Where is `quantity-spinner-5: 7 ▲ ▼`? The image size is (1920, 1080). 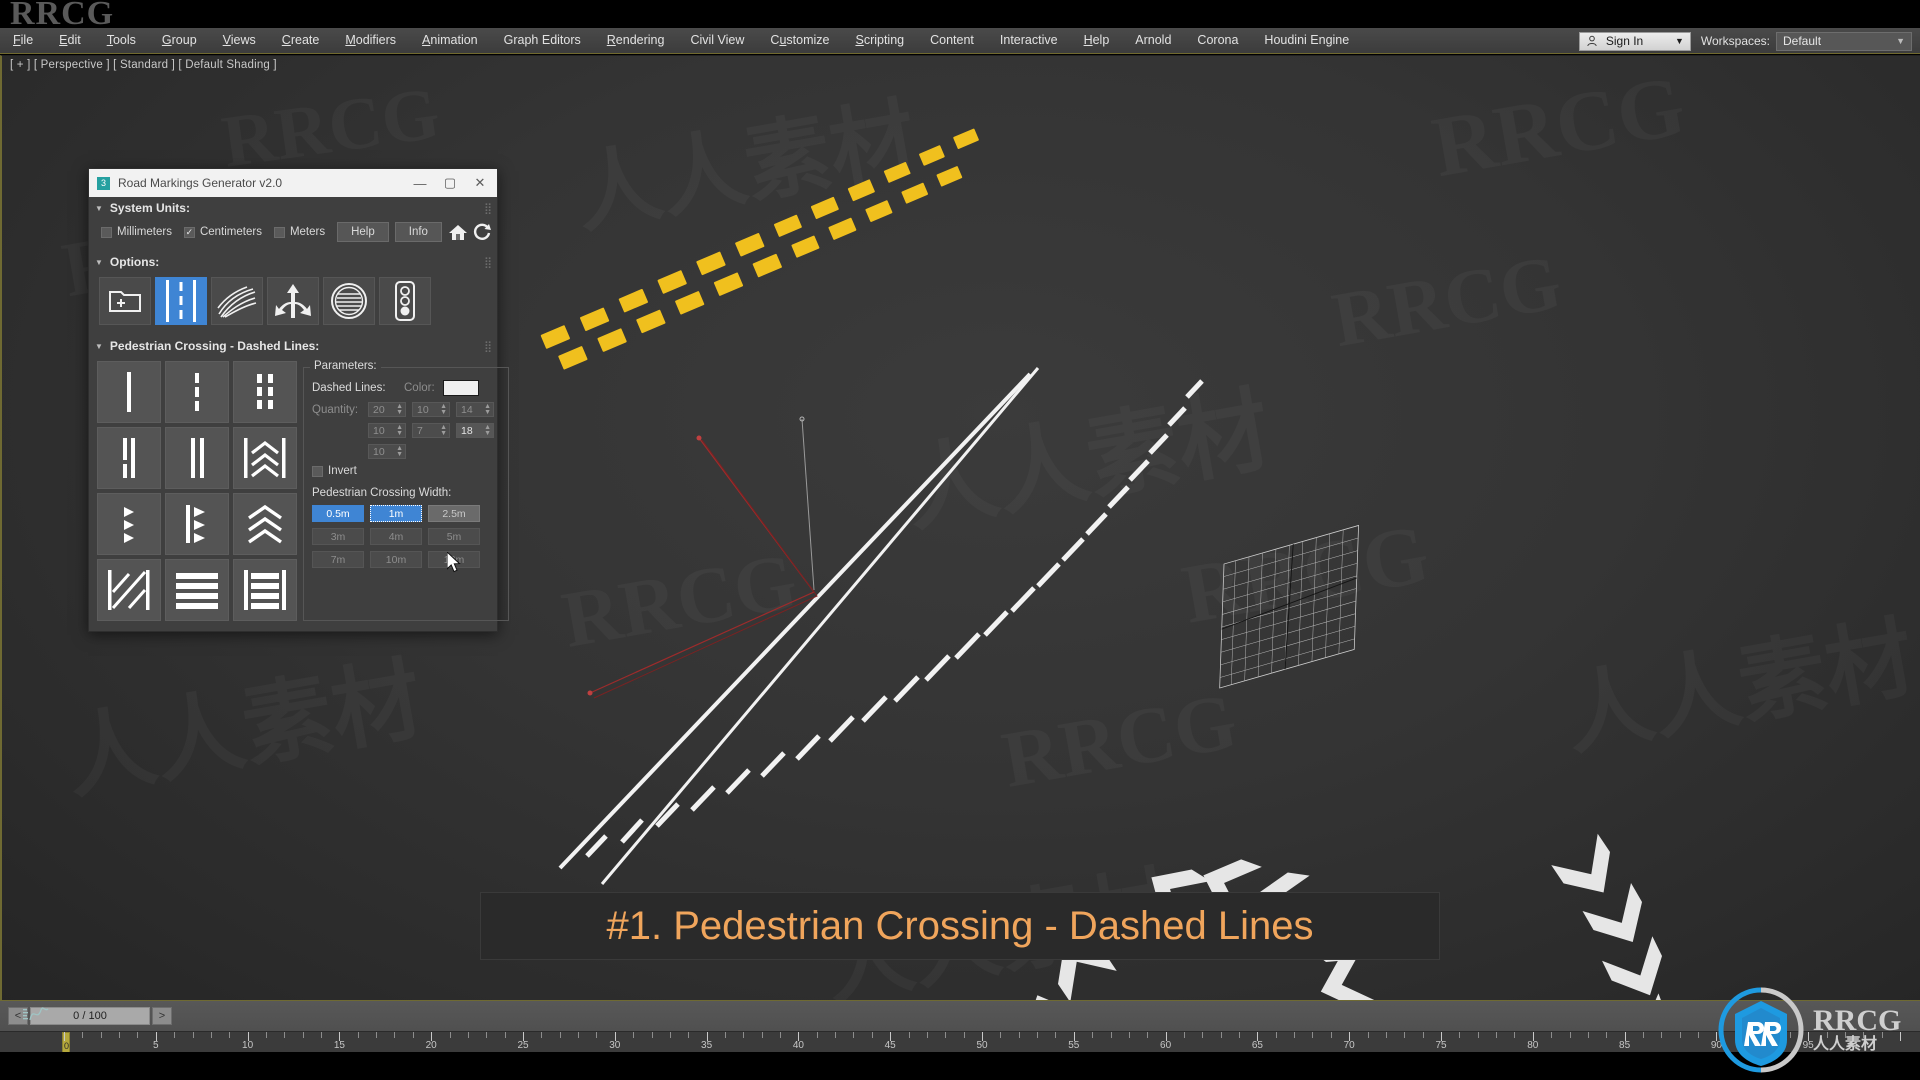 quantity-spinner-5: 7 ▲ ▼ is located at coordinates (431, 430).